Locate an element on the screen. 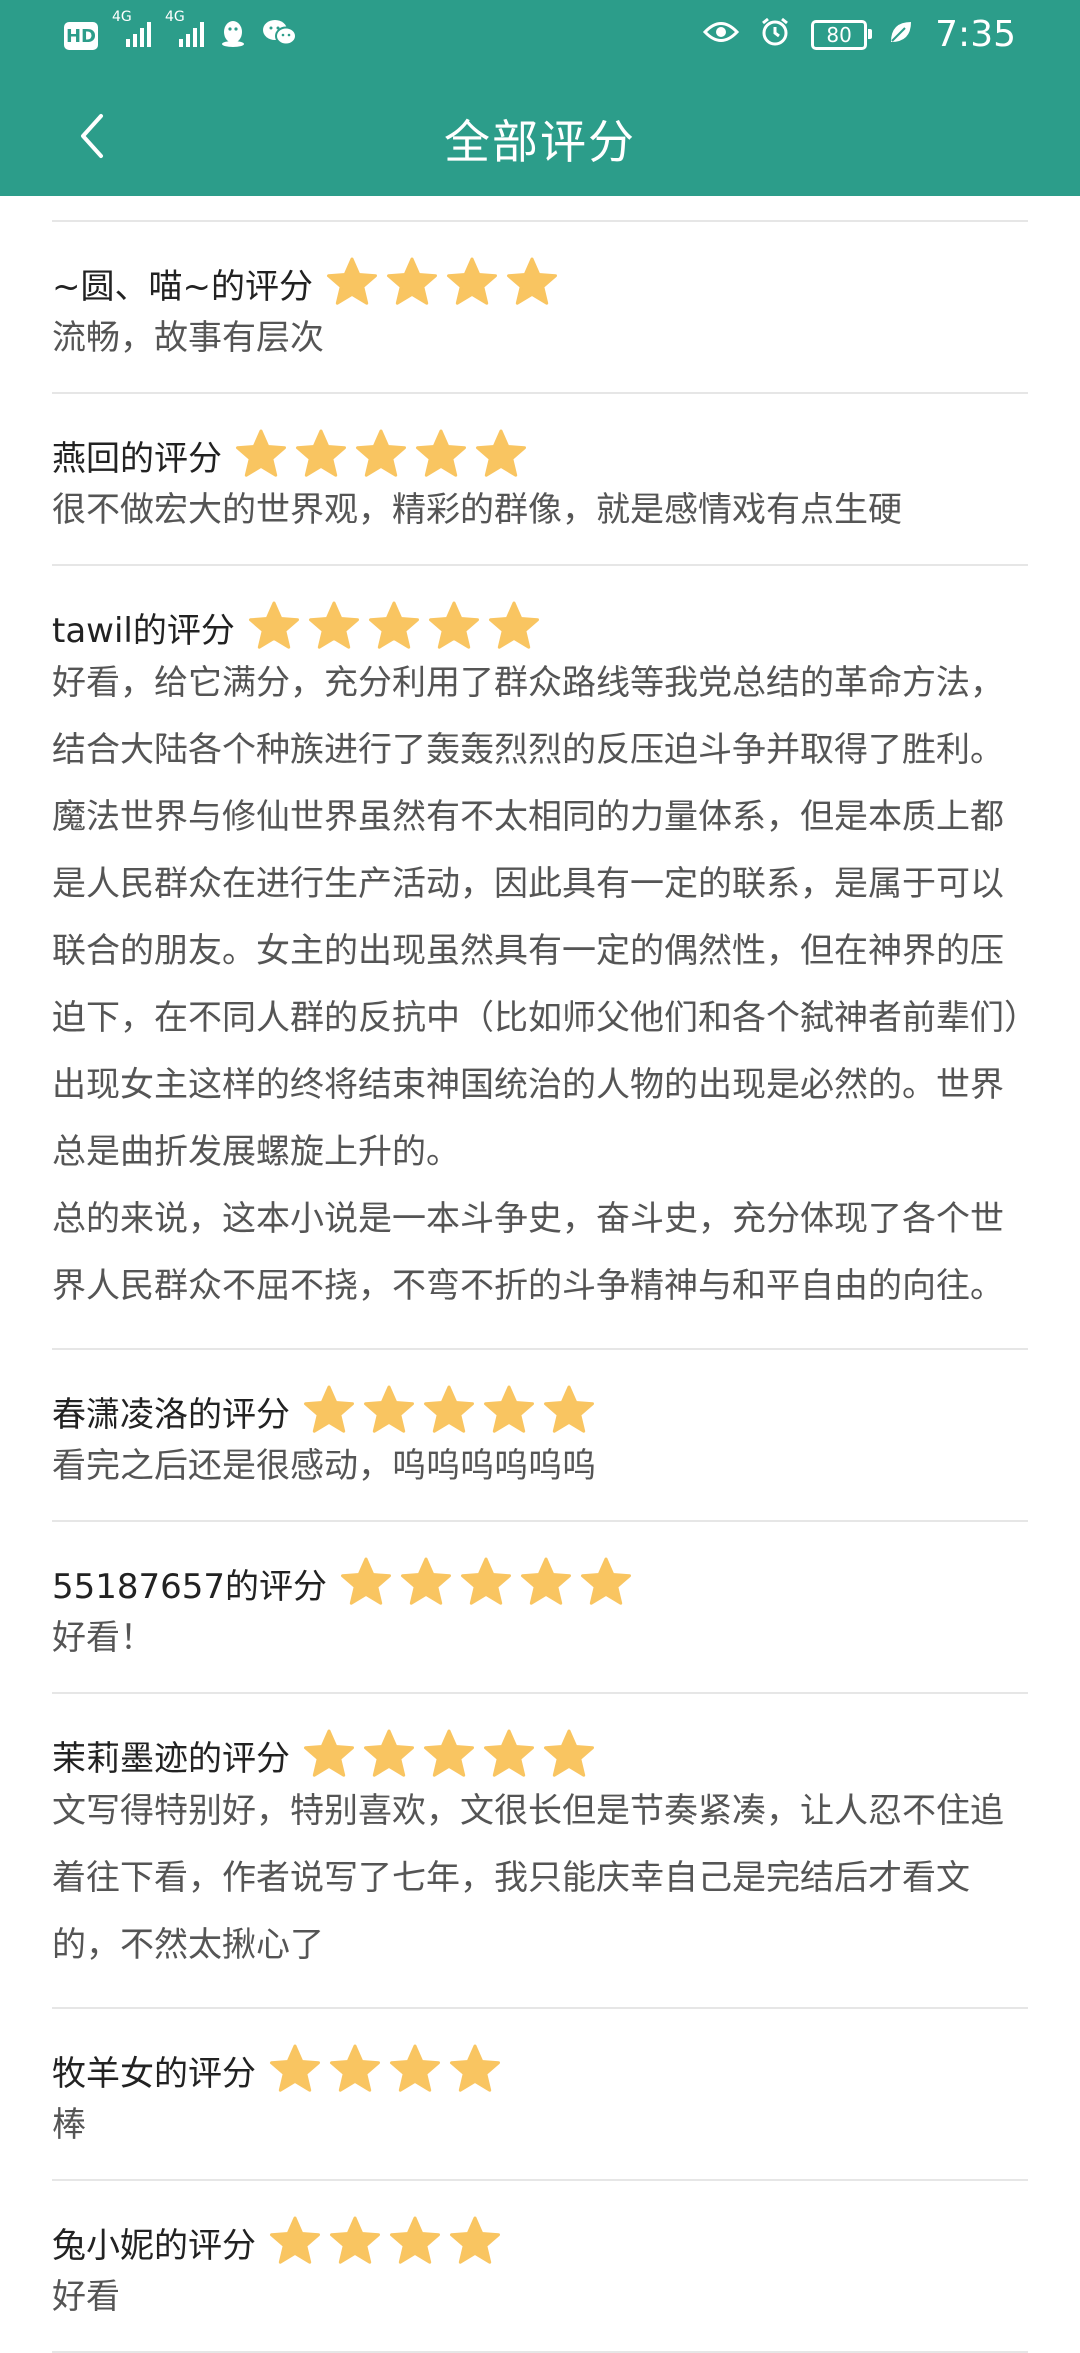 The image size is (1080, 2353). hd-badge: HD is located at coordinates (81, 36).